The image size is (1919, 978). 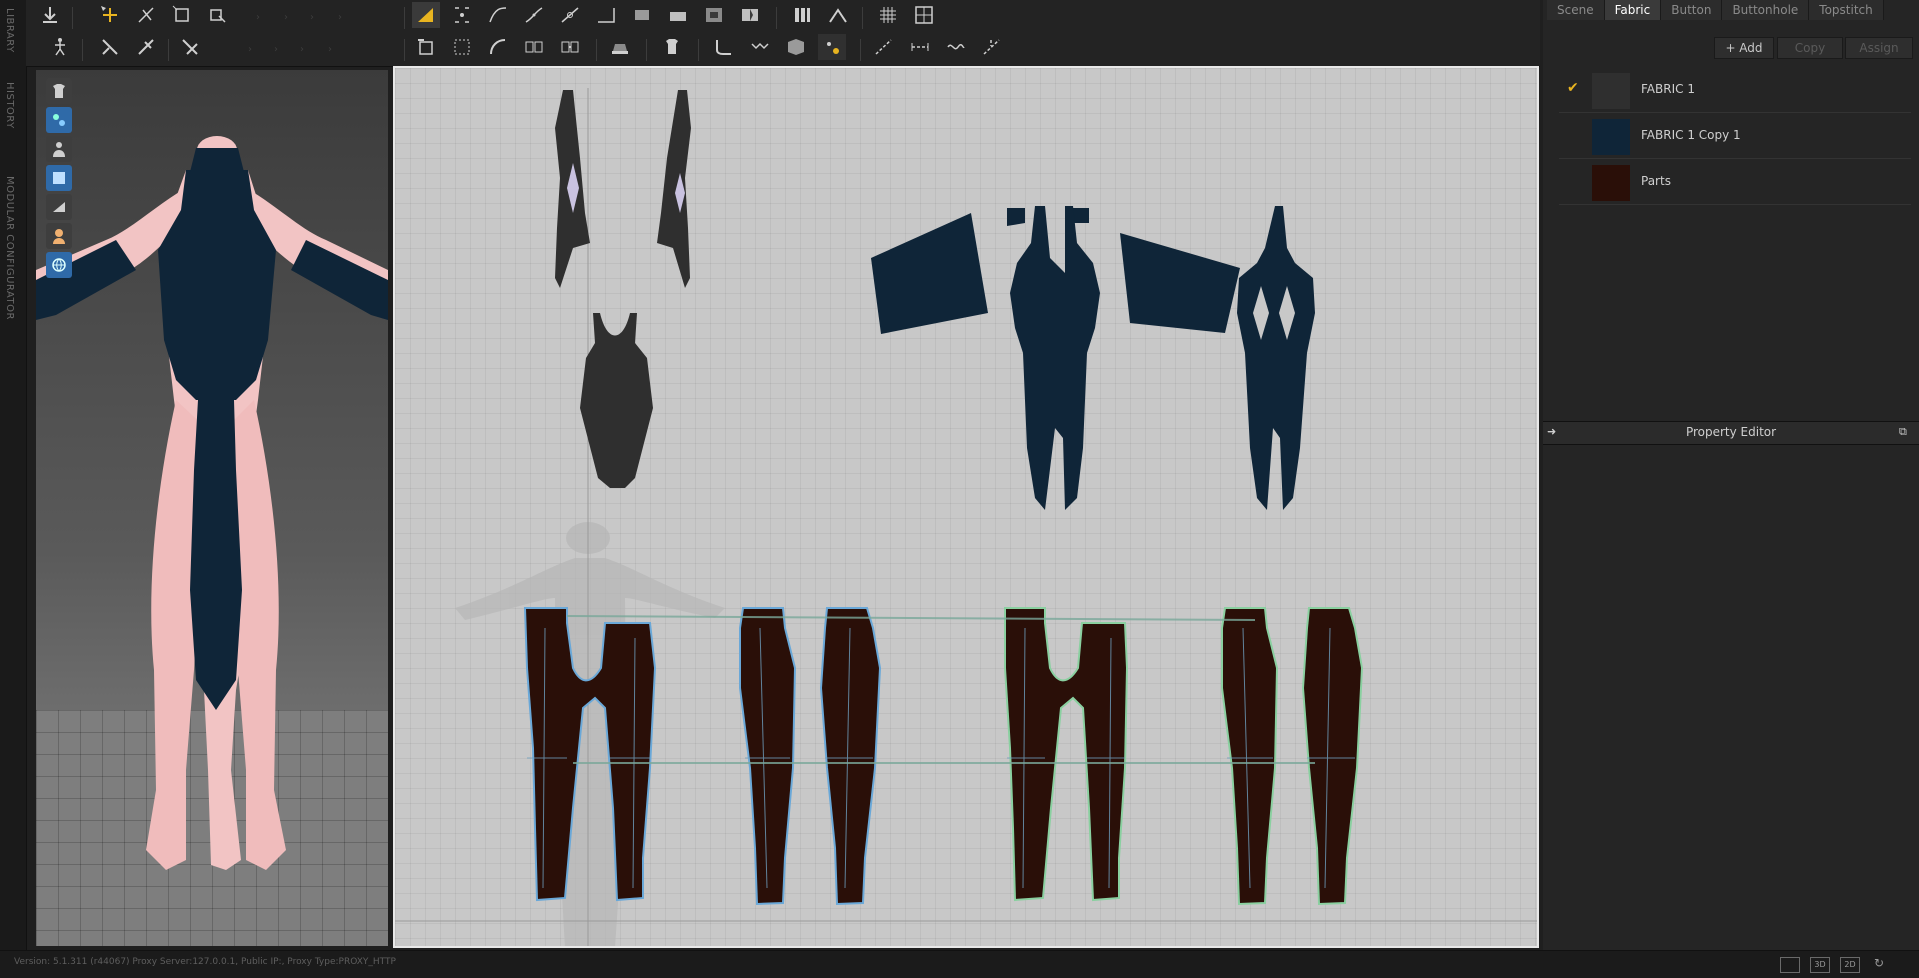 What do you see at coordinates (1656, 181) in the screenshot?
I see `fabric-name: Parts` at bounding box center [1656, 181].